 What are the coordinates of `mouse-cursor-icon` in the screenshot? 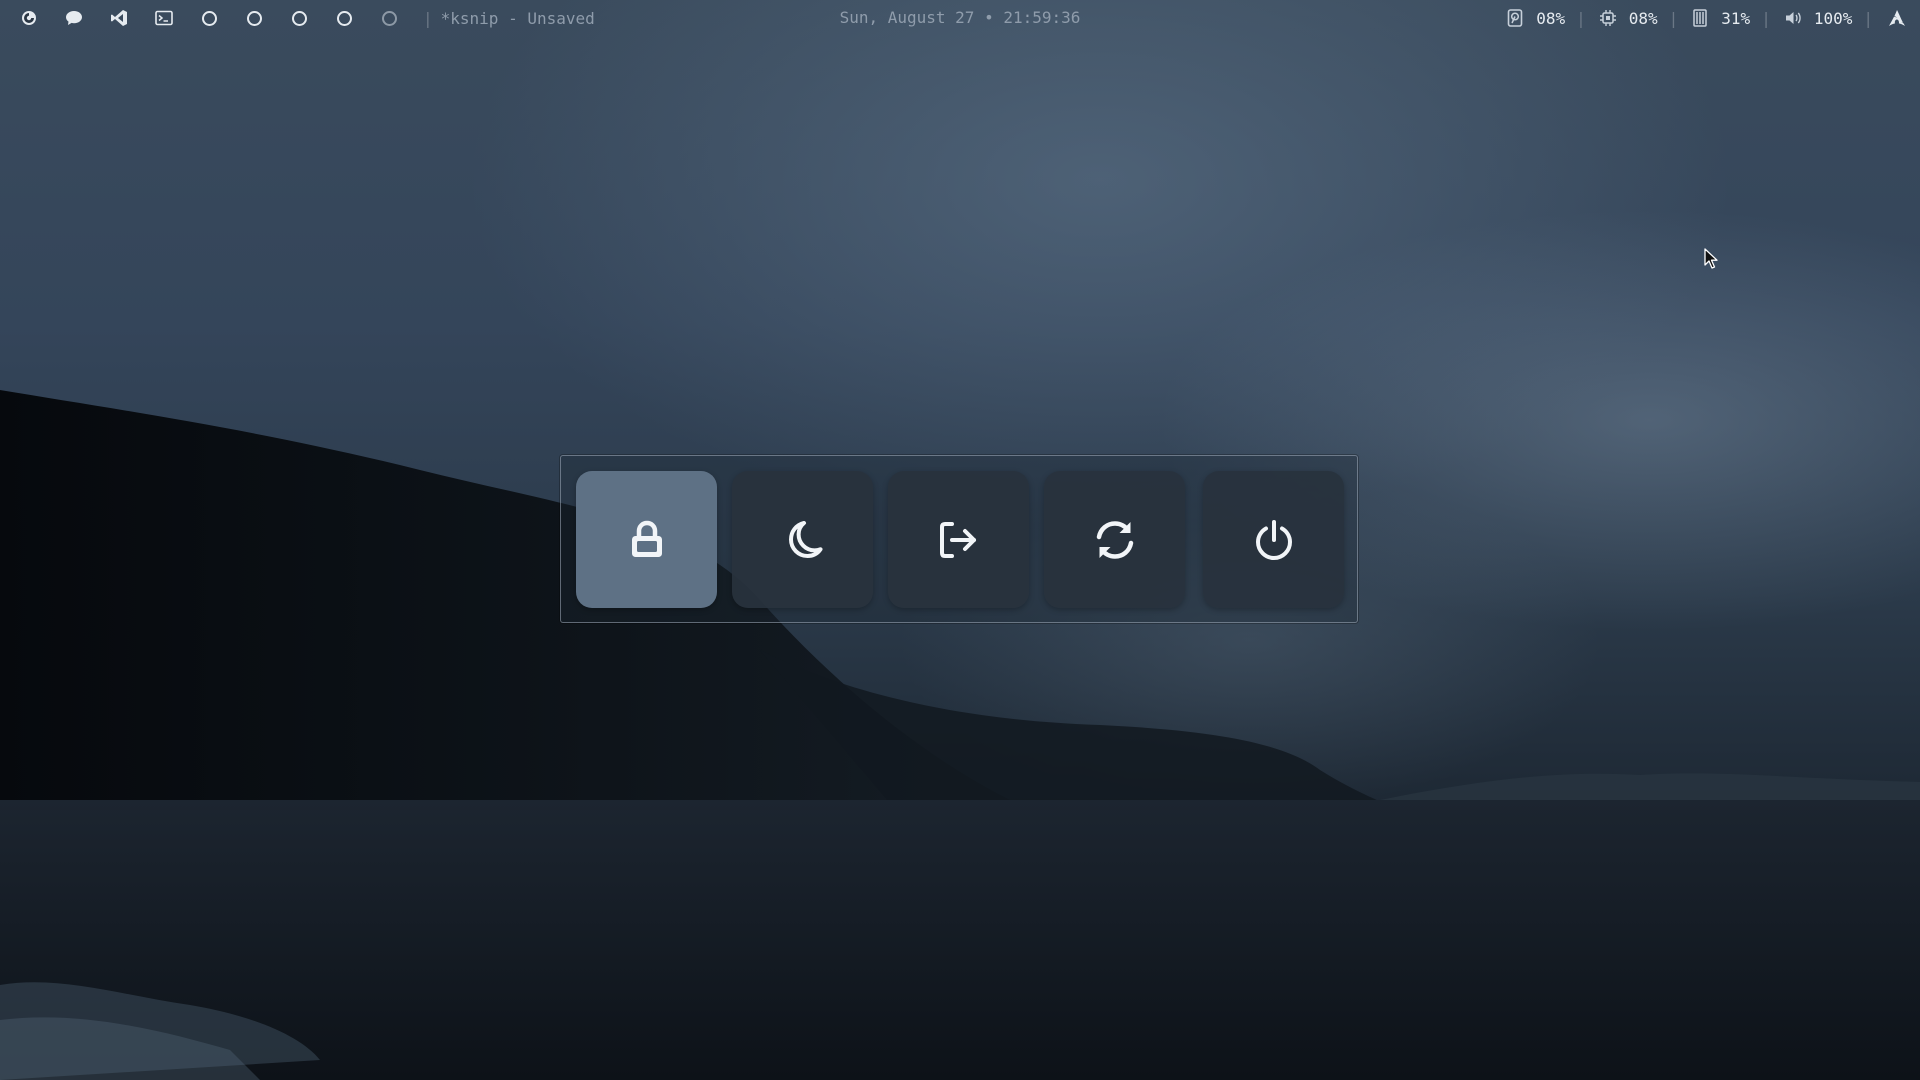 It's located at (1711, 258).